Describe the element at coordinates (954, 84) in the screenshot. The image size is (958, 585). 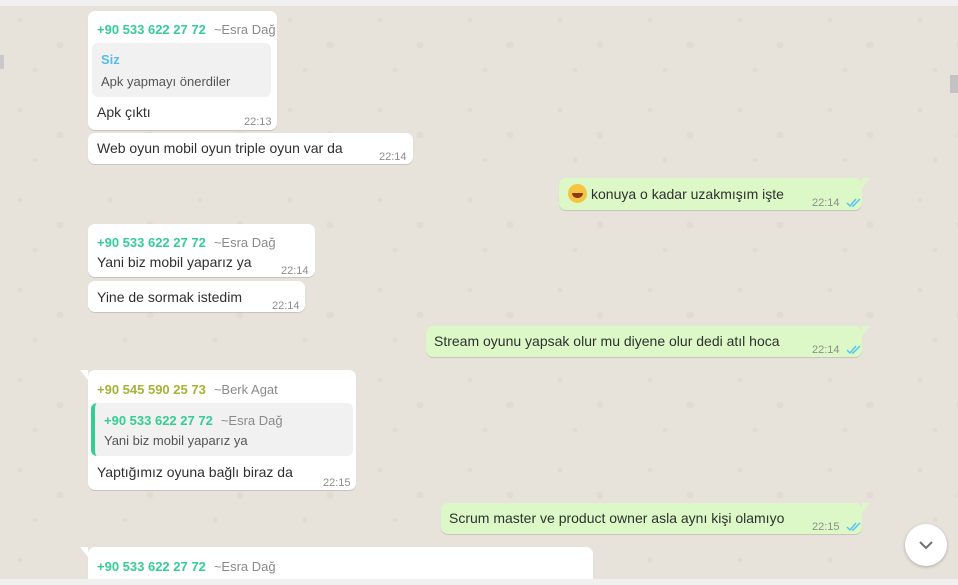
I see `scrollbar-thumb` at that location.